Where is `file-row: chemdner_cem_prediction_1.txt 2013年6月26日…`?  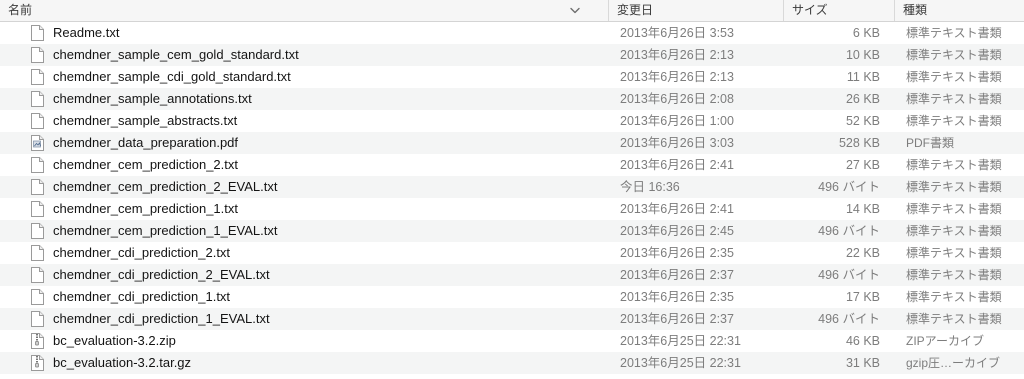
file-row: chemdner_cem_prediction_1.txt 2013年6月26日… is located at coordinates (512, 209).